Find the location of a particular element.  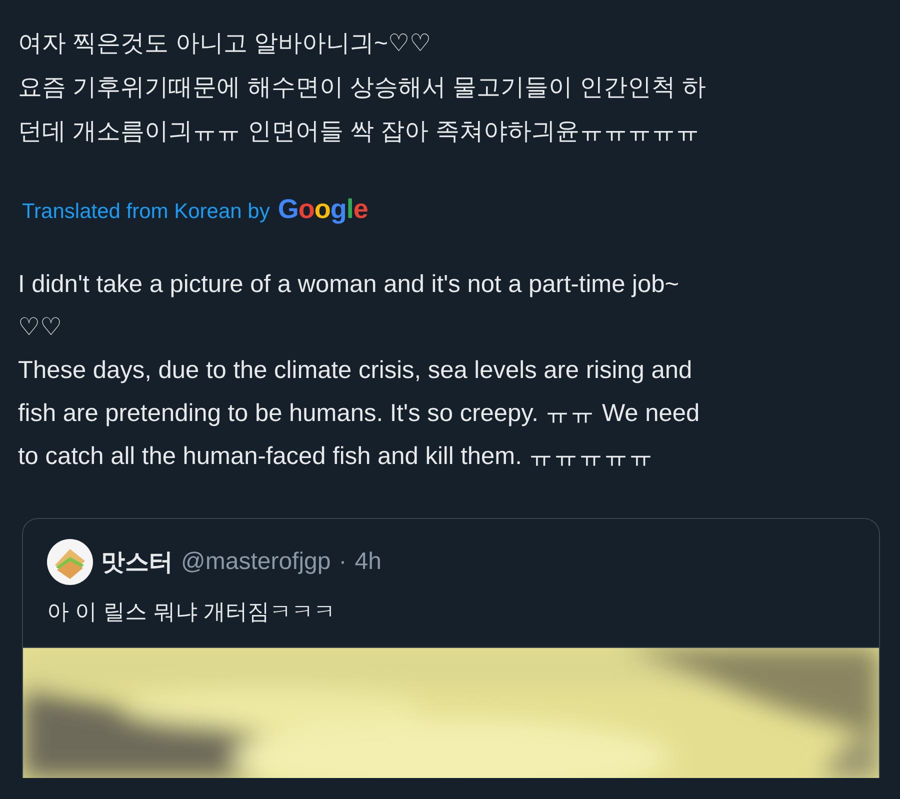

user-handle: @masterofjgp is located at coordinates (256, 562).